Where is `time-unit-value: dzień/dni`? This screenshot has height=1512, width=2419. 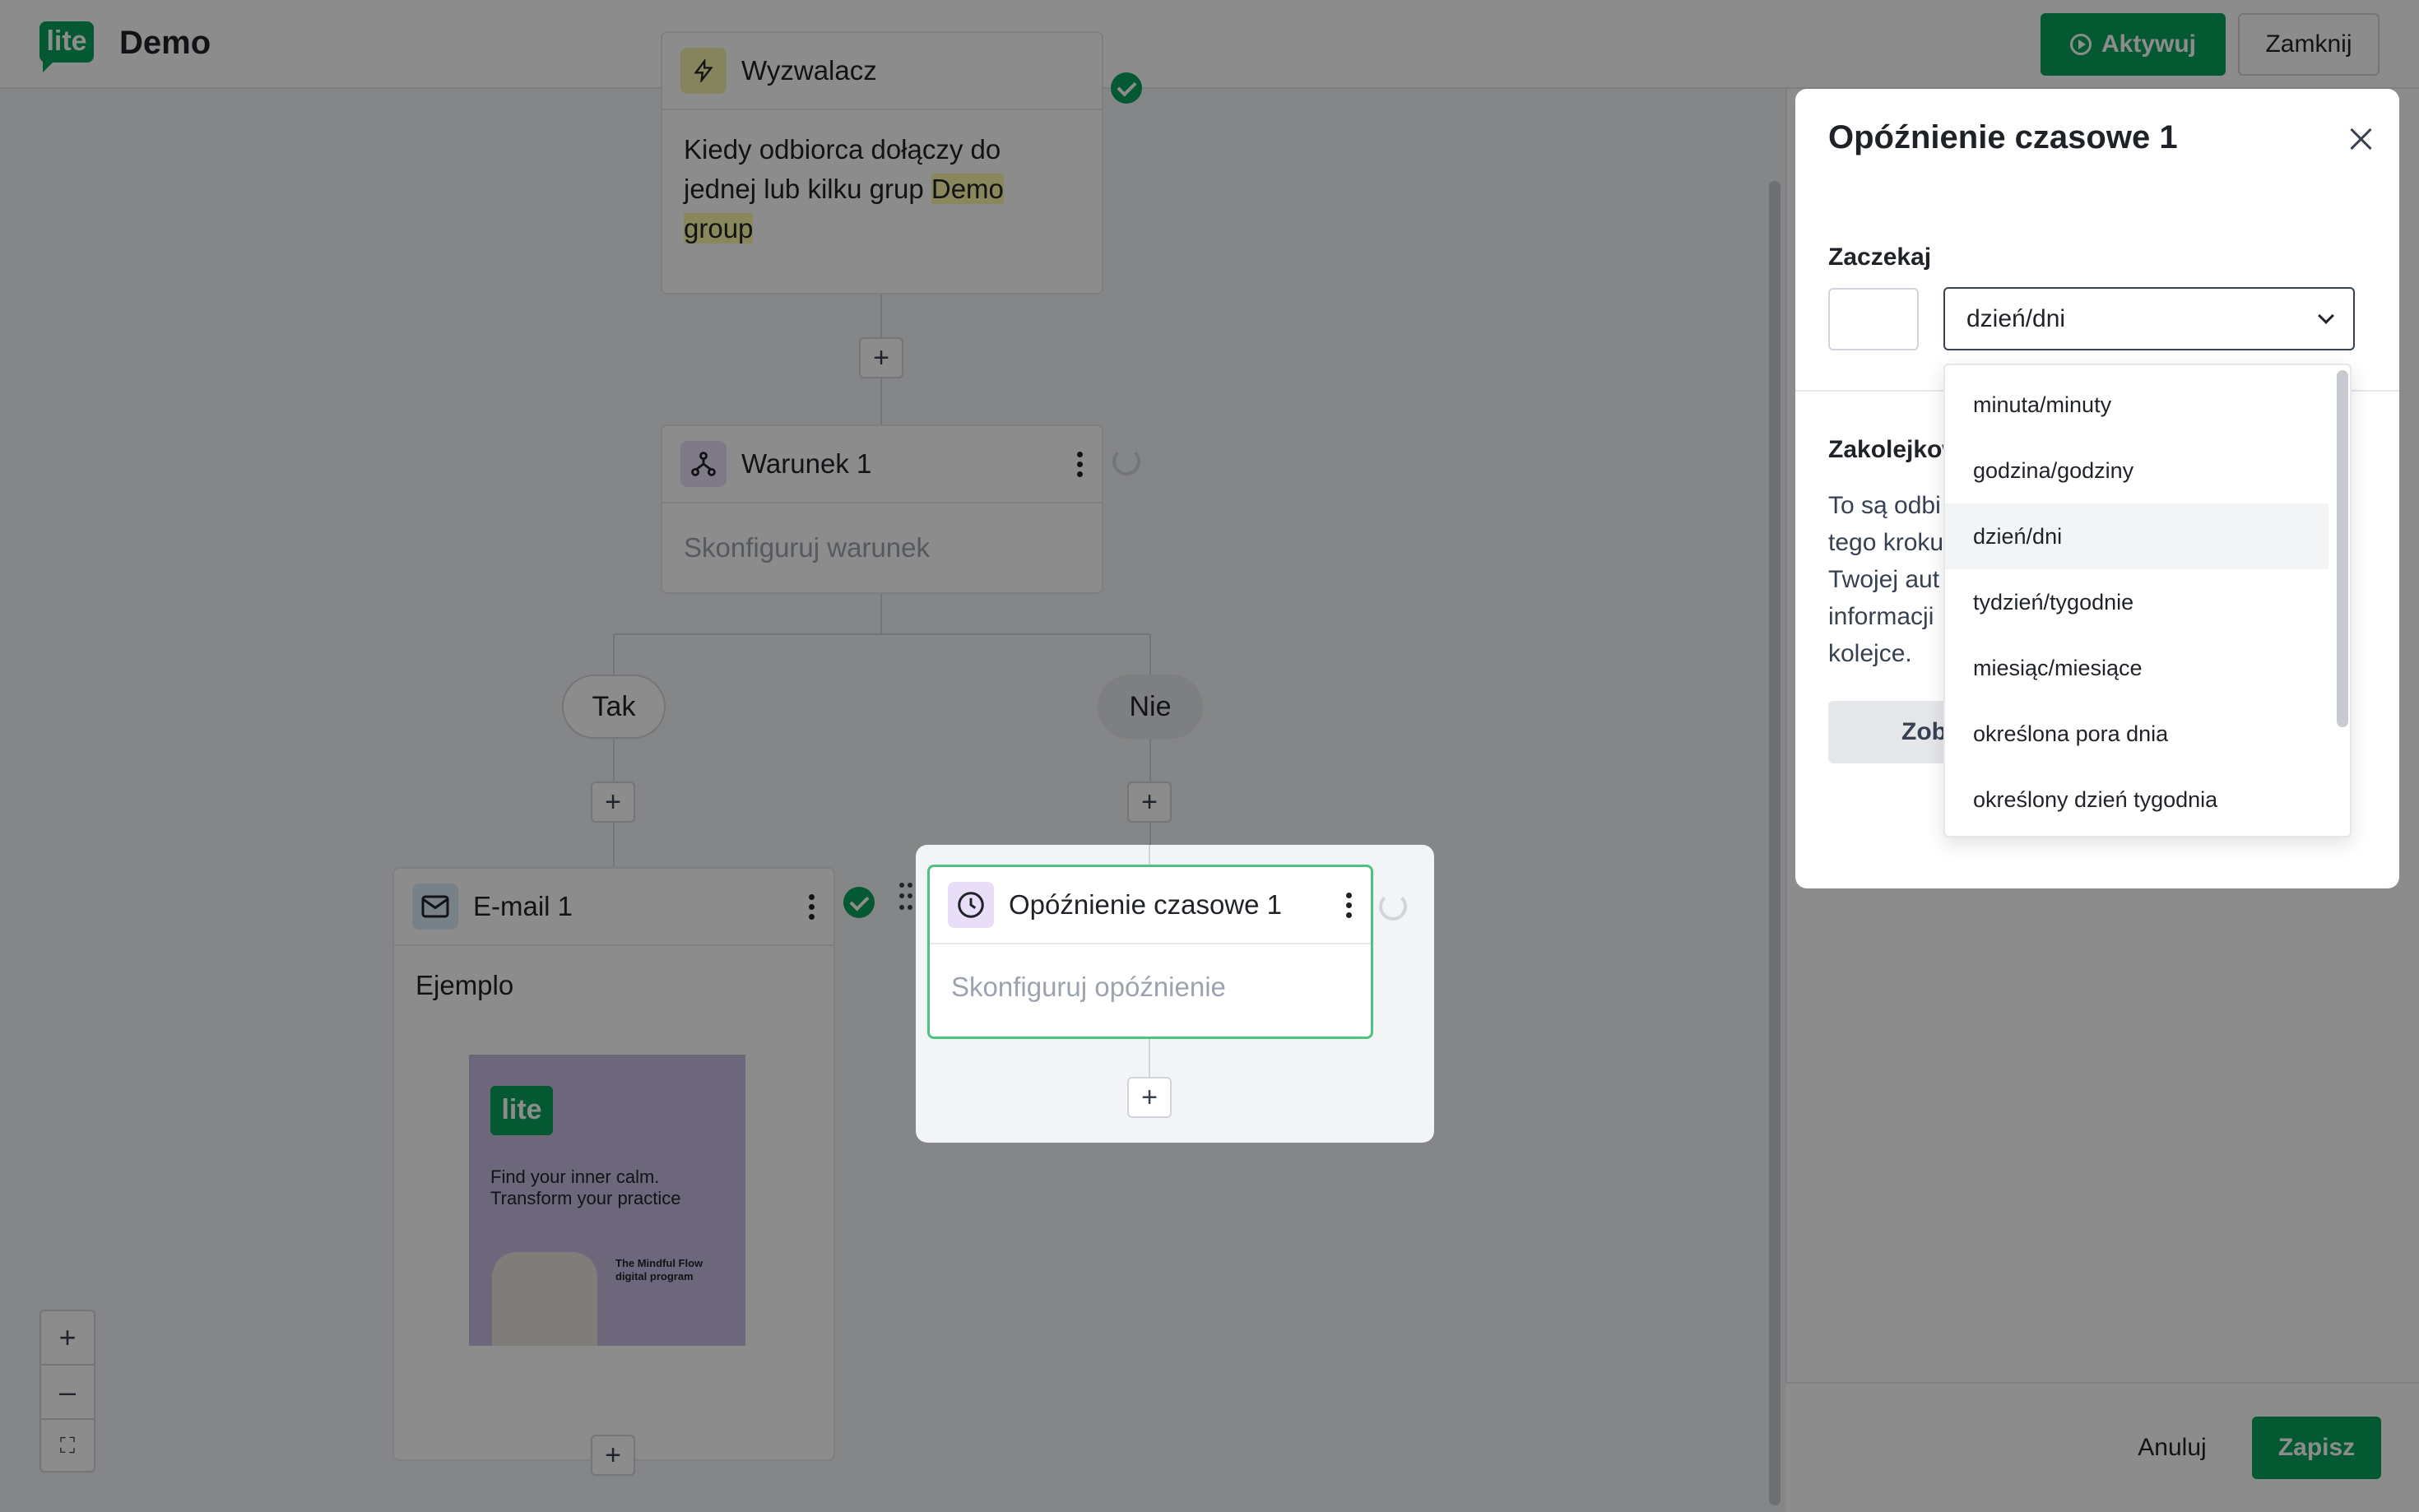 time-unit-value: dzień/dni is located at coordinates (2016, 318).